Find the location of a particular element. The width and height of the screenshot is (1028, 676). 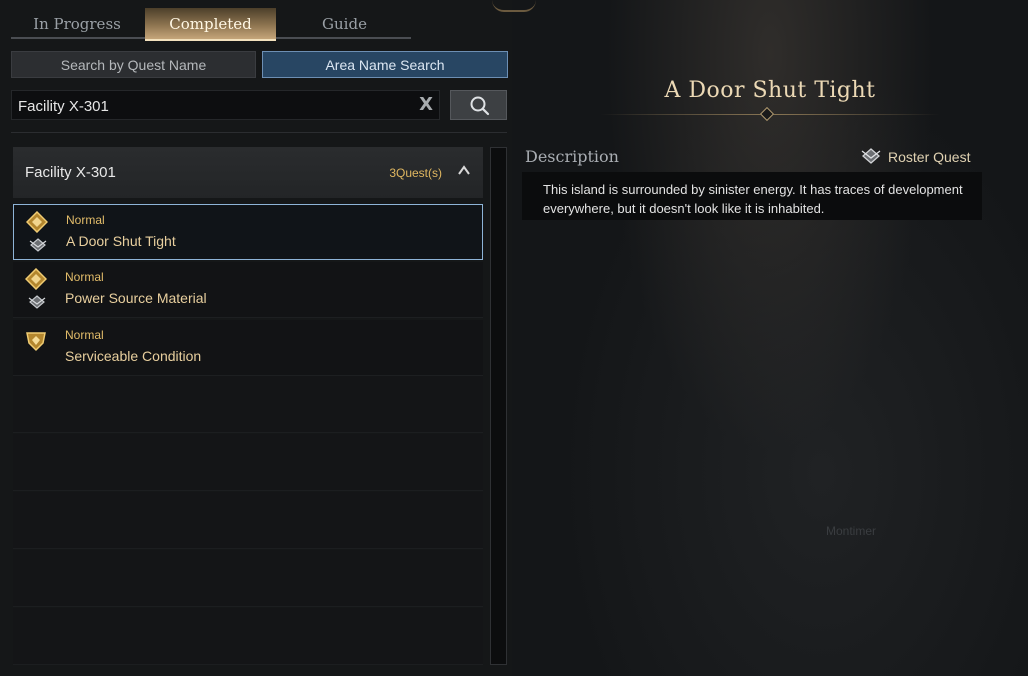

tab-completed: Completed is located at coordinates (210, 24).